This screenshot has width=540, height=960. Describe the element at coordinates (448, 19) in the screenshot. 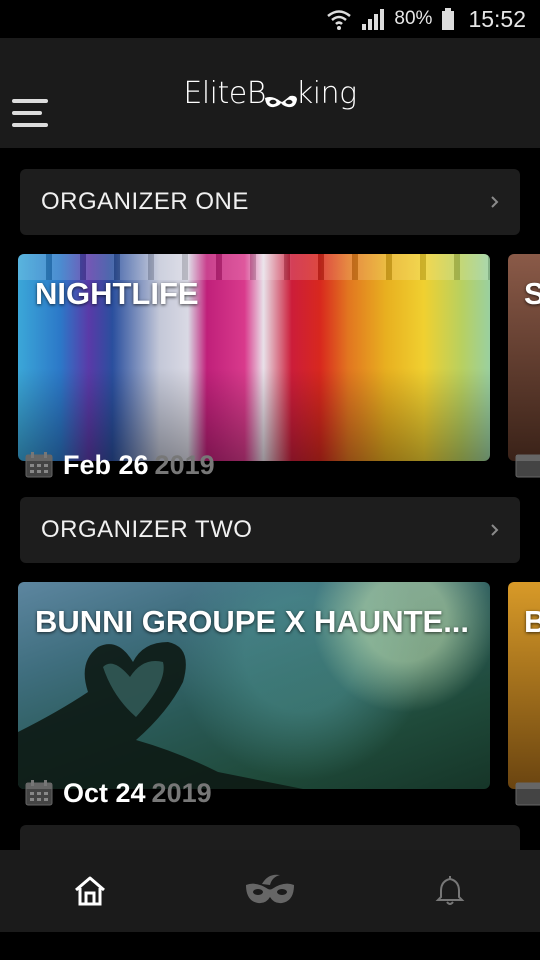

I see `battery-icon` at that location.